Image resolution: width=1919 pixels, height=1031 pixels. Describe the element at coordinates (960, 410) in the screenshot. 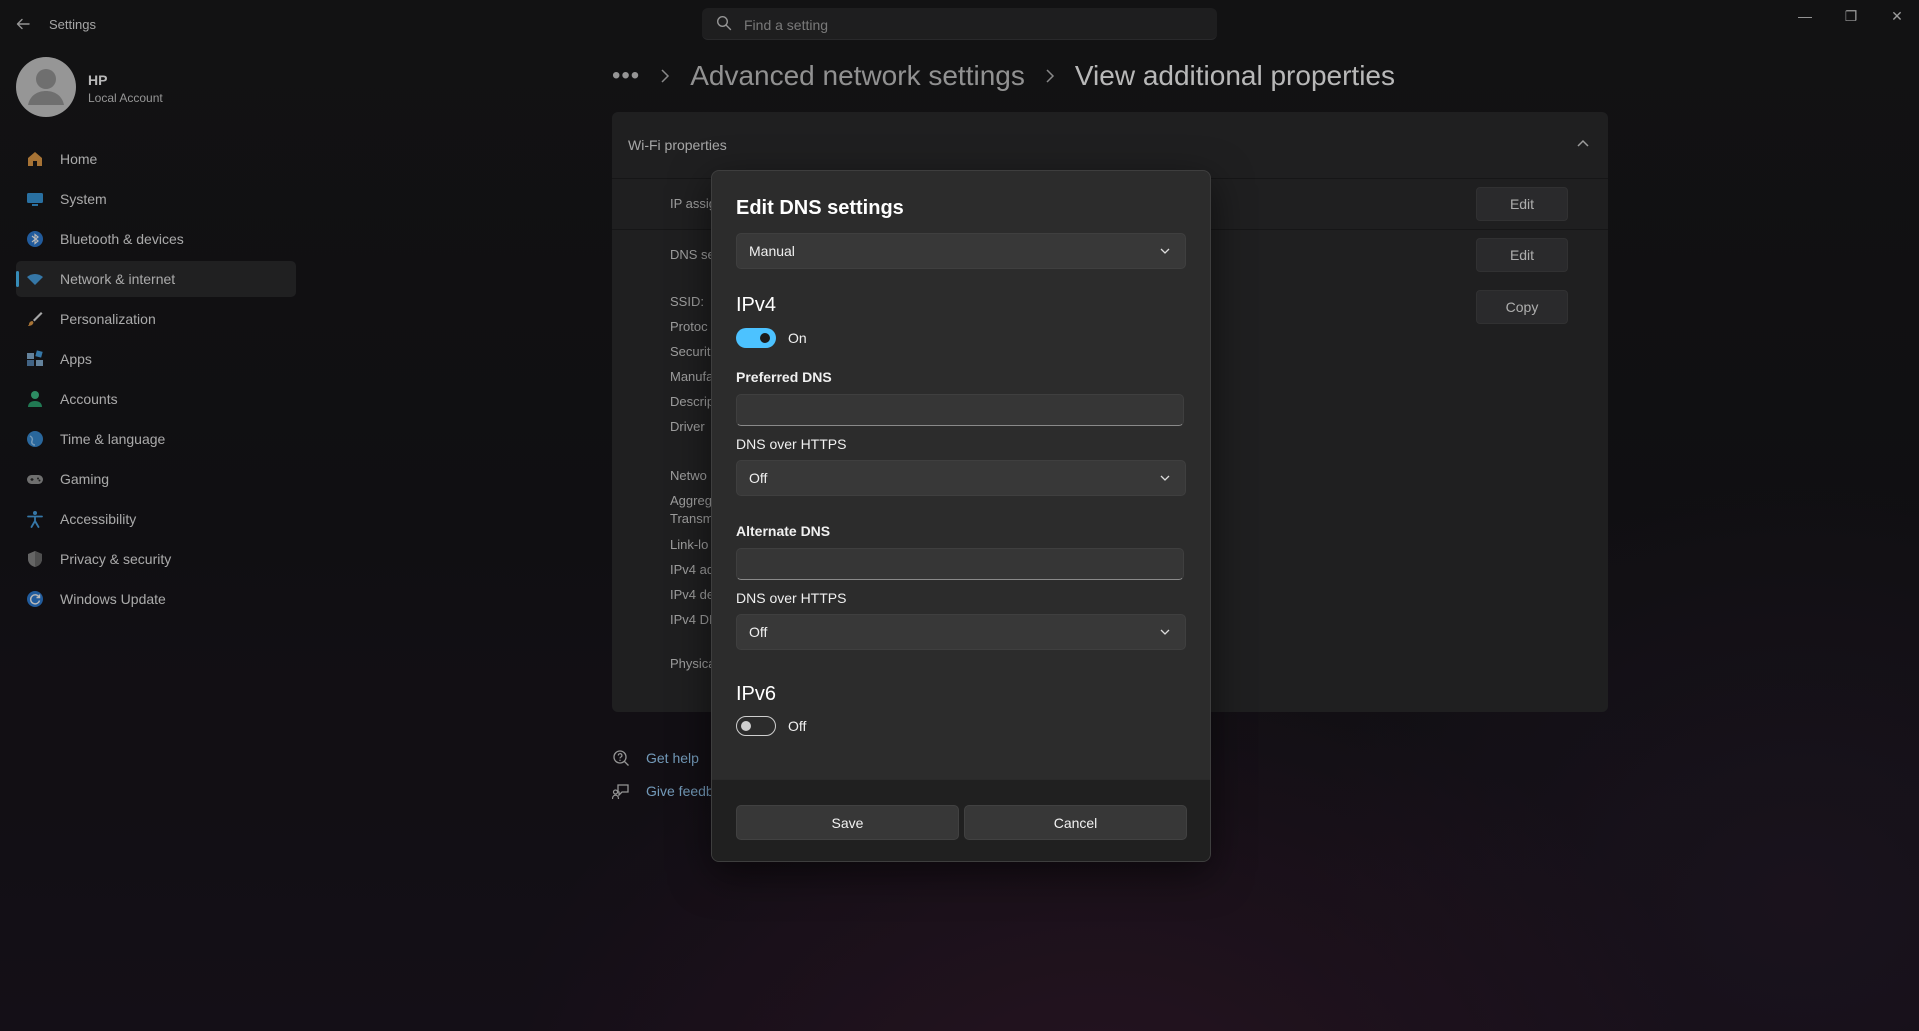

I see `preferred-dns-input` at that location.